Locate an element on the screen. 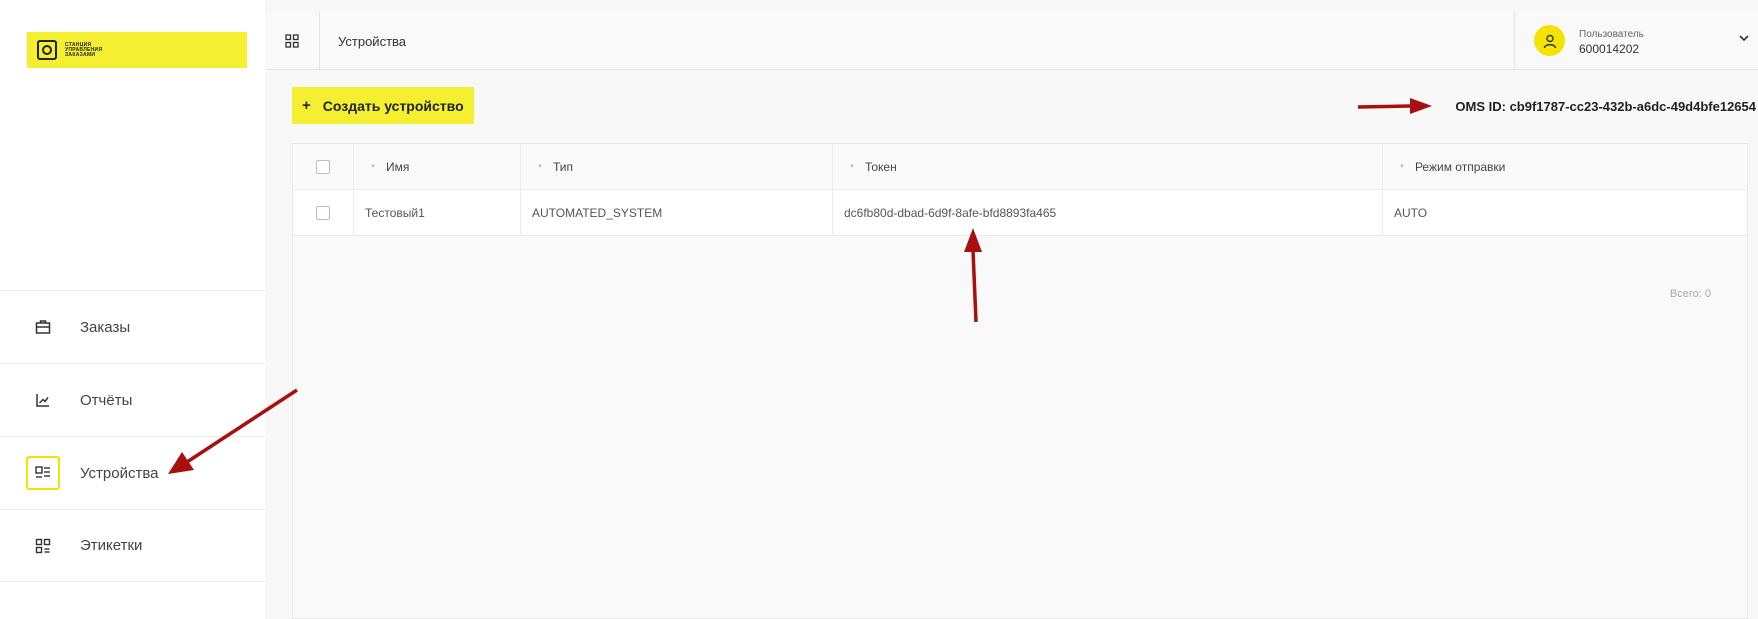 Image resolution: width=1758 pixels, height=619 pixels. row-checkbox is located at coordinates (323, 213).